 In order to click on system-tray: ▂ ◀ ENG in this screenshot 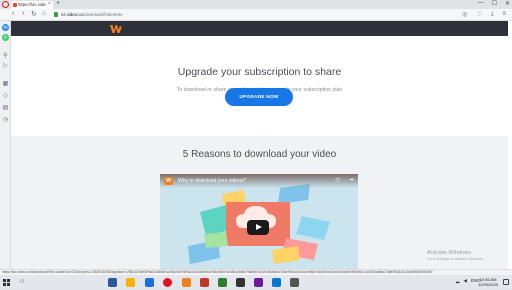, I will do `click(468, 281)`.